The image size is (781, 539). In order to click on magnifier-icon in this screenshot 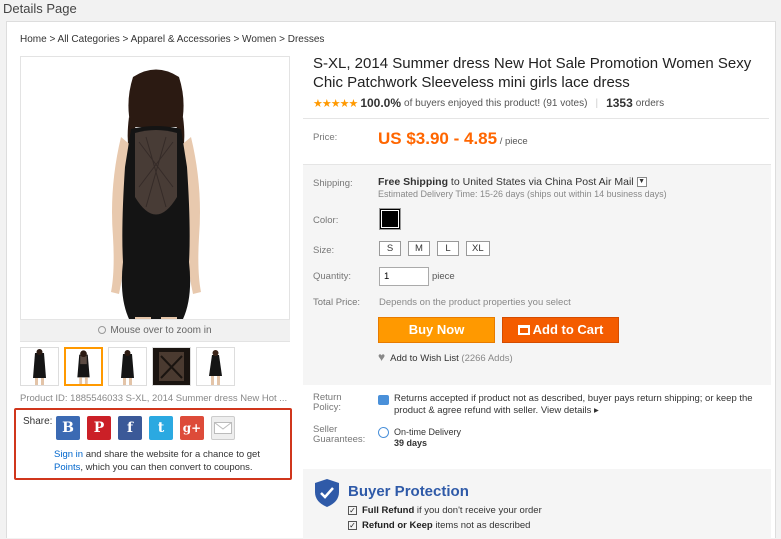, I will do `click(102, 330)`.